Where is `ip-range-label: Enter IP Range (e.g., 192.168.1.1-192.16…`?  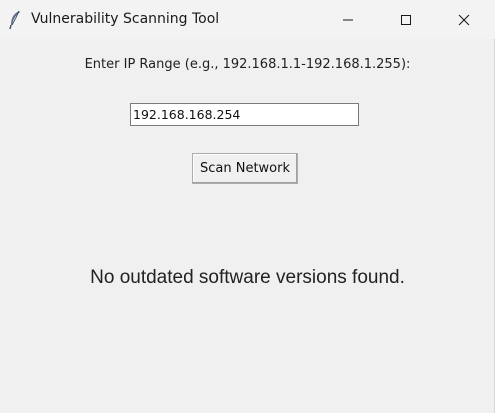
ip-range-label: Enter IP Range (e.g., 192.168.1.1-192.16… is located at coordinates (247, 64).